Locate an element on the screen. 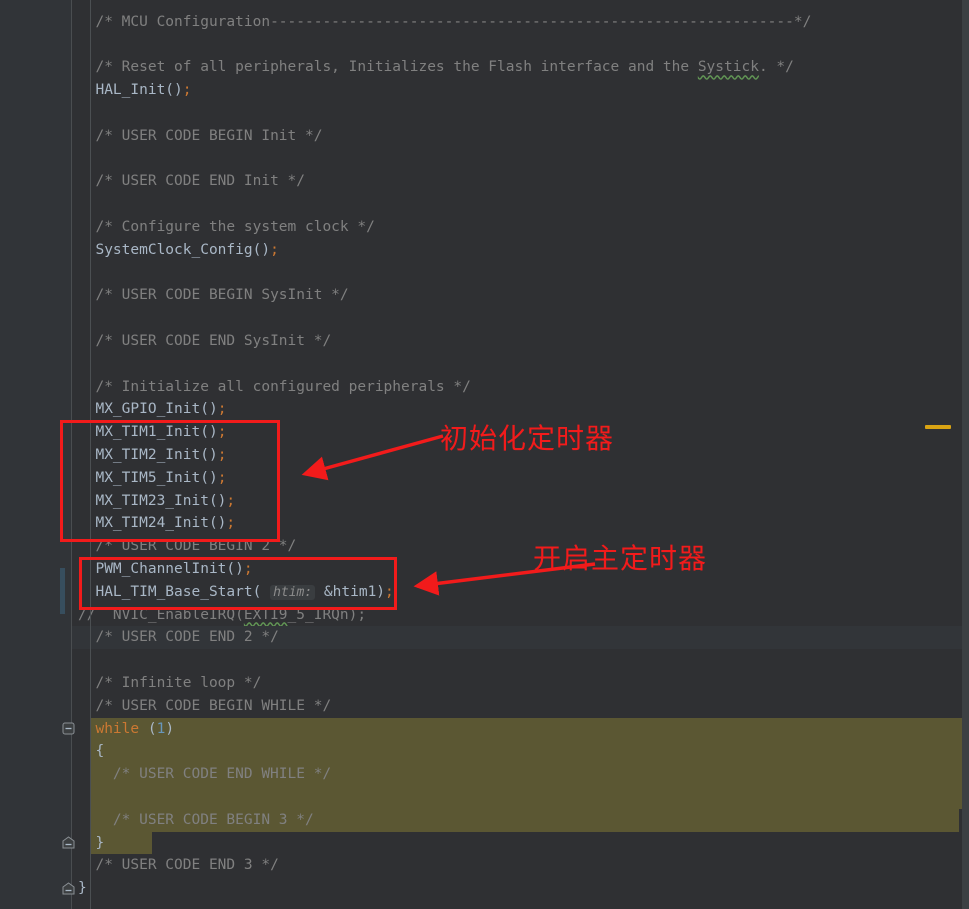 Image resolution: width=969 pixels, height=909 pixels. code-token: Systick is located at coordinates (728, 67).